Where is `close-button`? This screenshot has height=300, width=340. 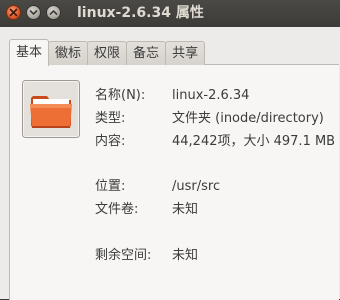
close-button is located at coordinates (13, 12).